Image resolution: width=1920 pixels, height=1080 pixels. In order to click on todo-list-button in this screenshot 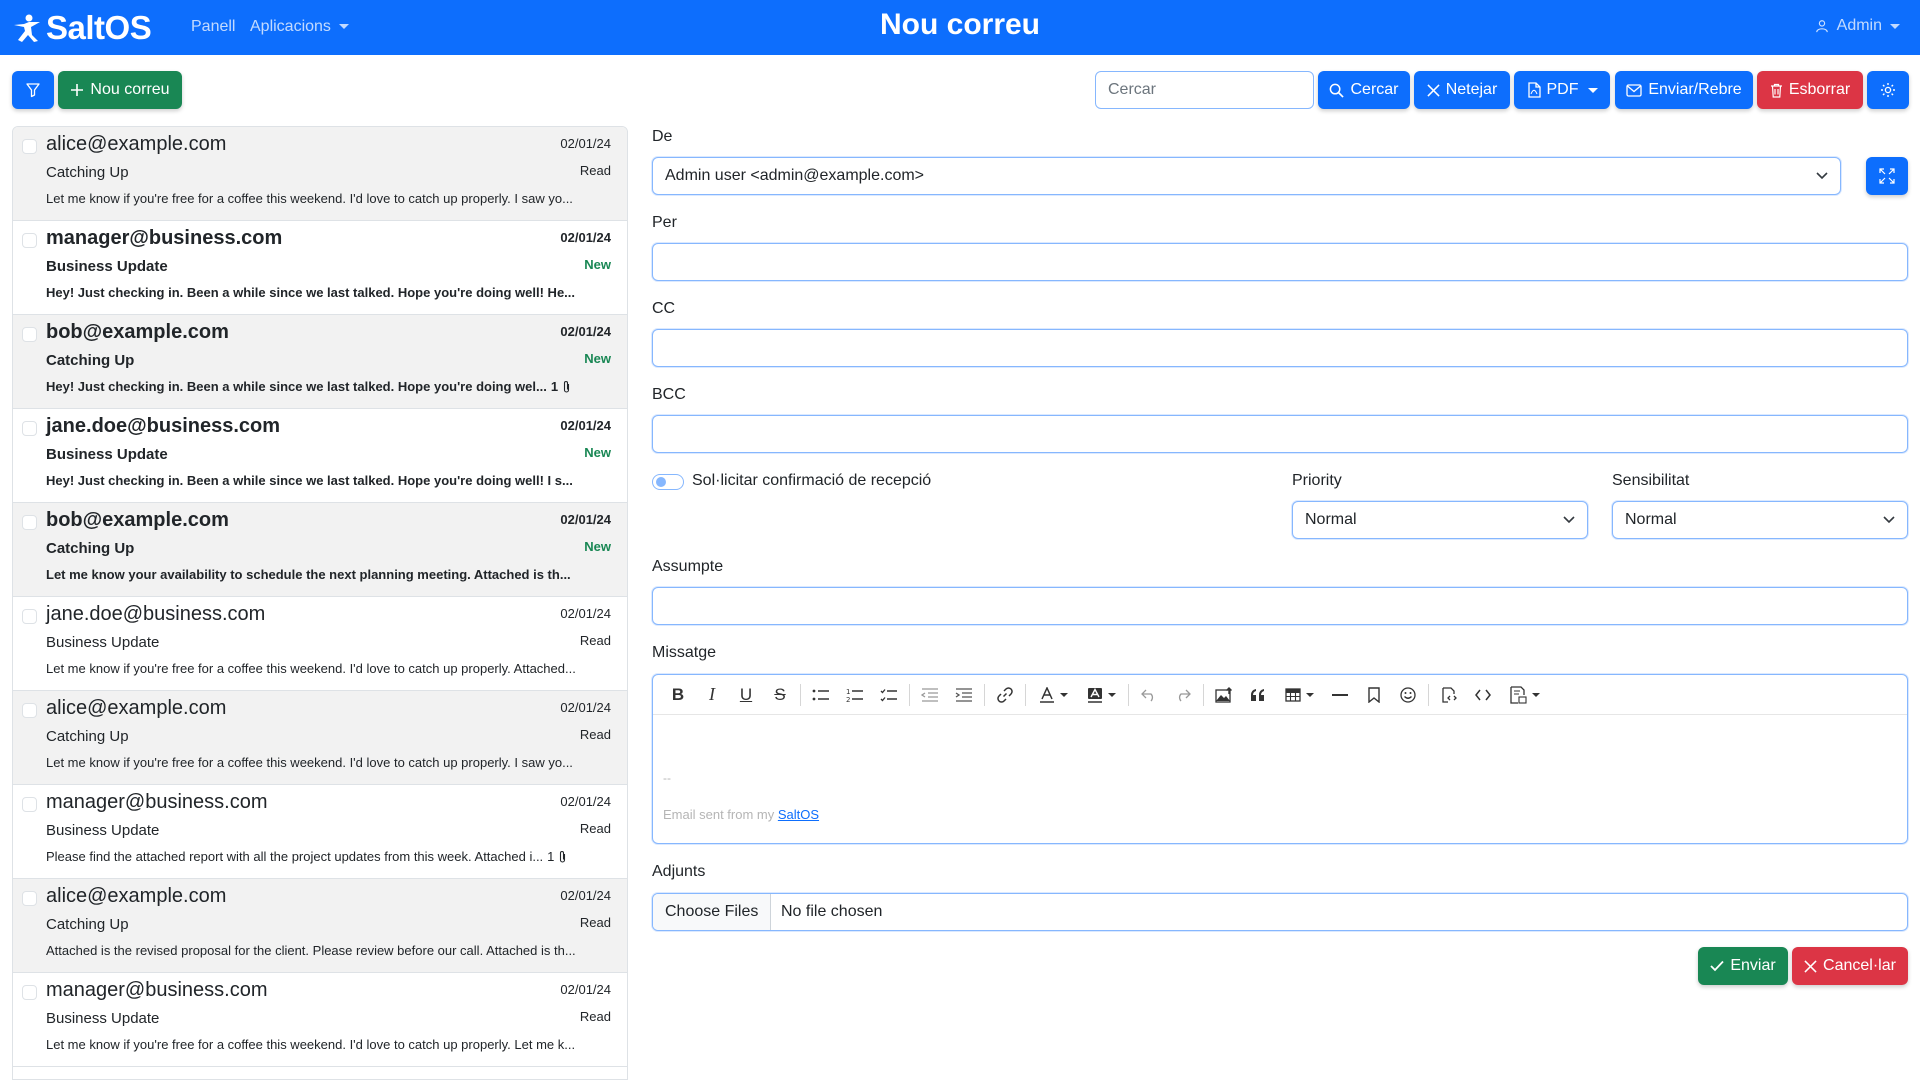, I will do `click(889, 695)`.